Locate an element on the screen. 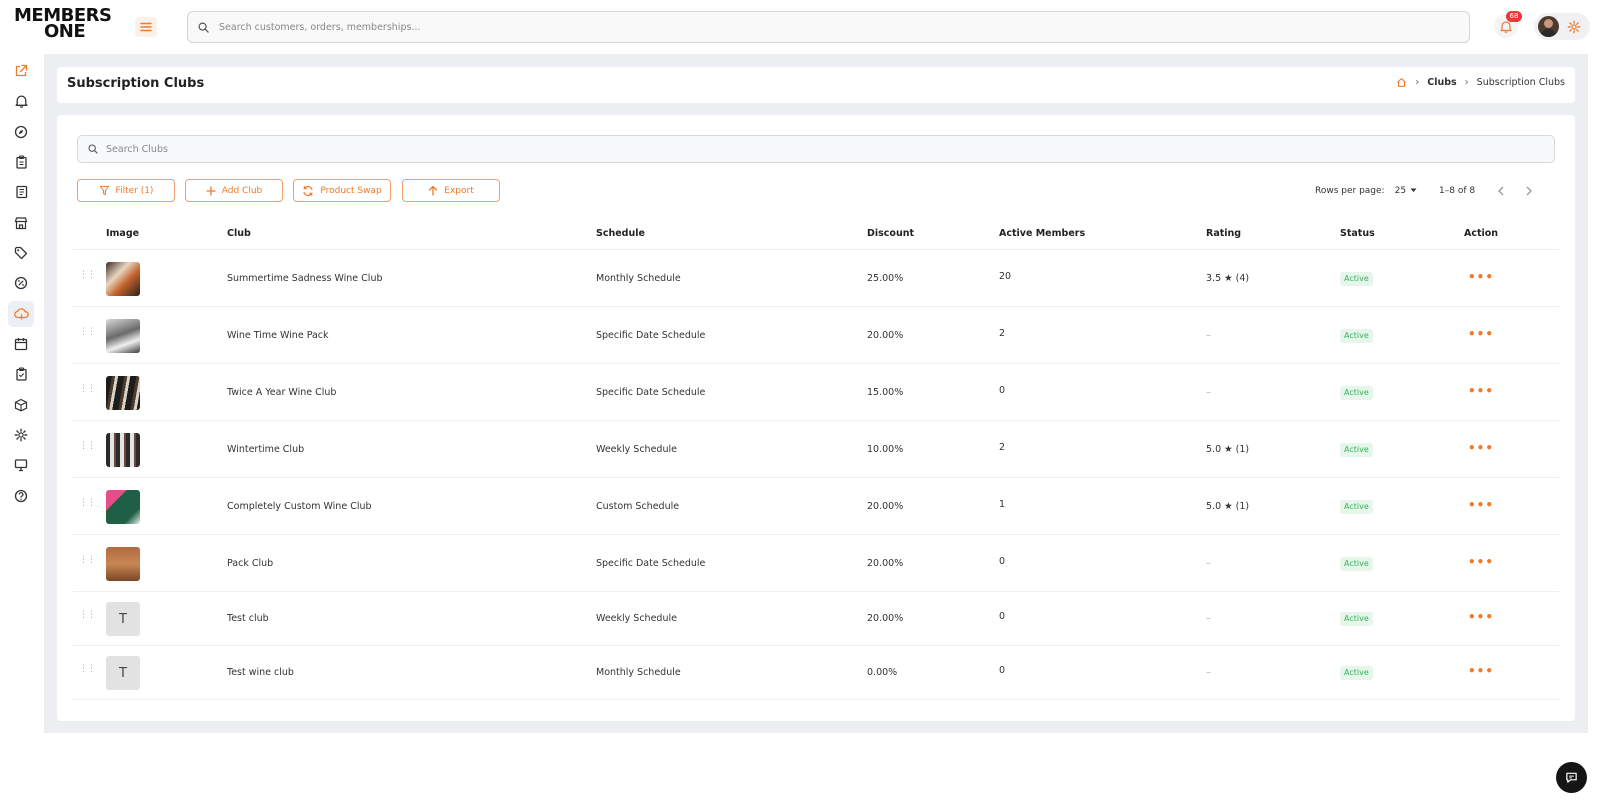 This screenshot has width=1600, height=806. sidebar-item-help is located at coordinates (21, 496).